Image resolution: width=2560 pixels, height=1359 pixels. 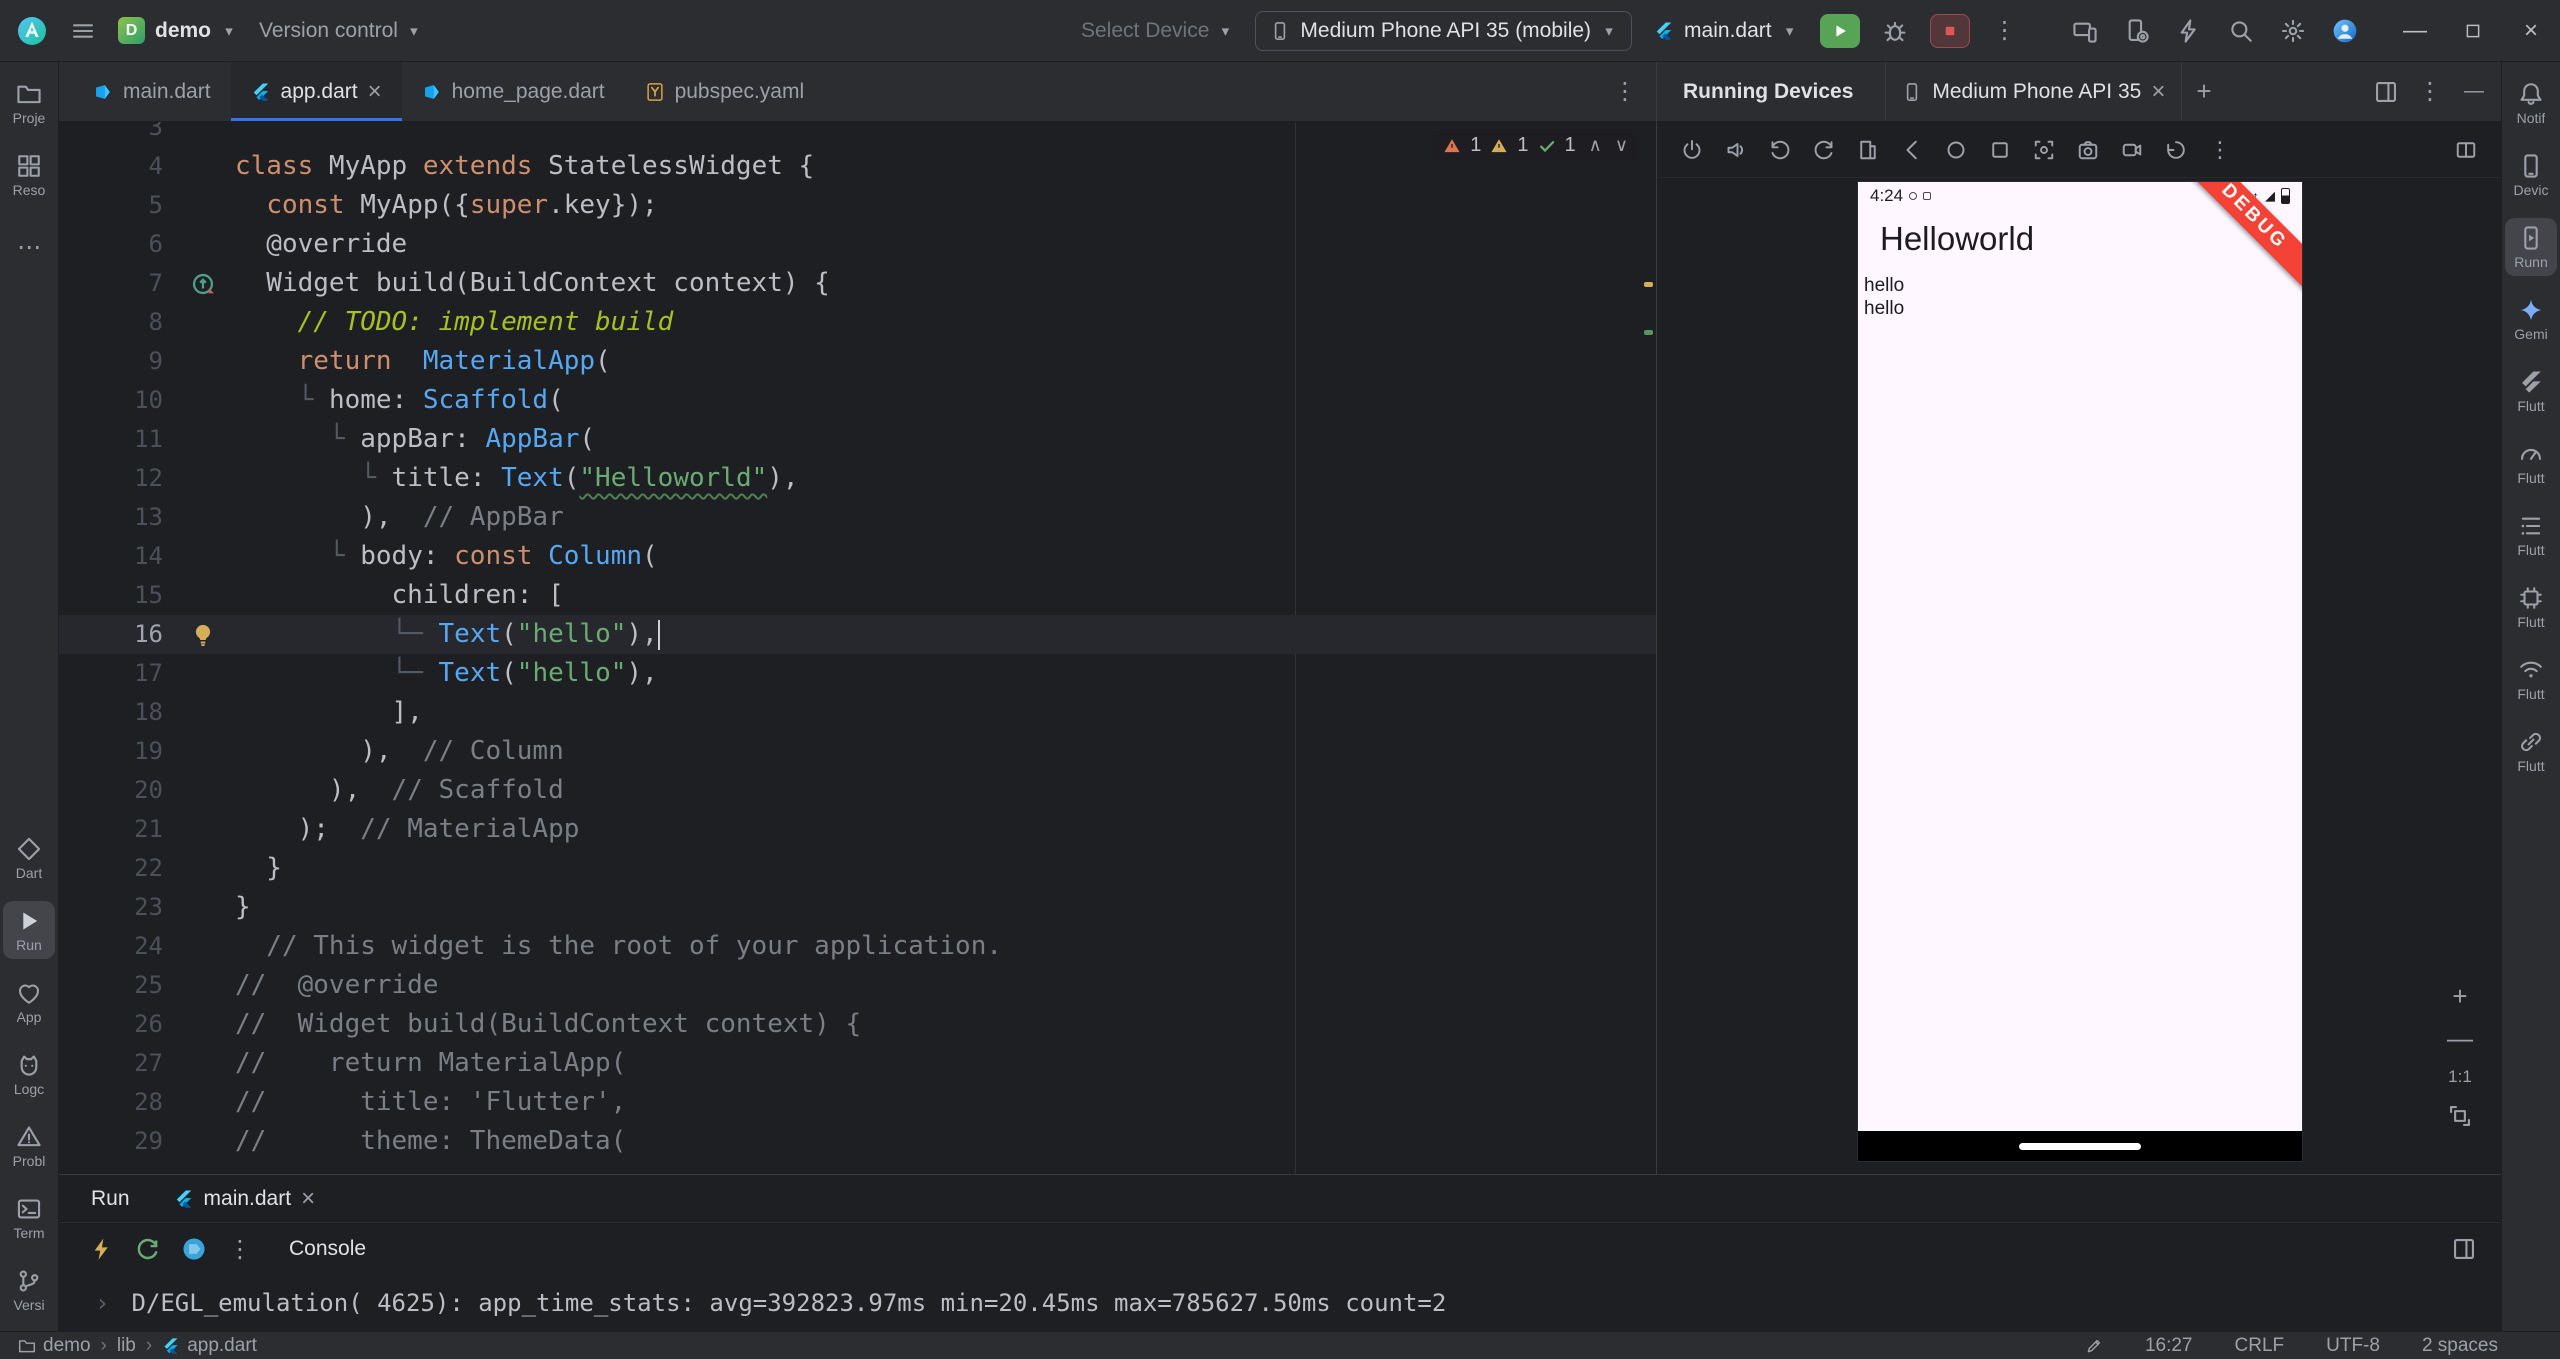 I want to click on toolwindow-flutter-inspector: Flutt, so click(x=2531, y=391).